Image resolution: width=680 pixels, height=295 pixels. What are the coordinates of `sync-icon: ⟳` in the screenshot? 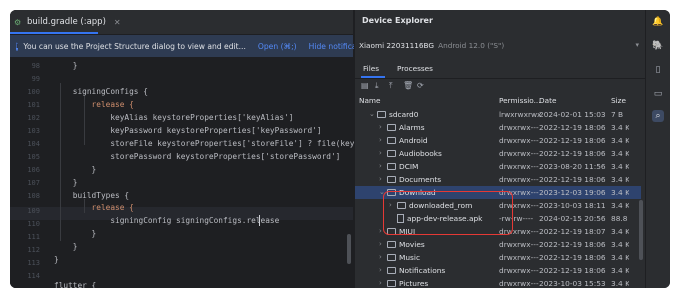 It's located at (420, 85).